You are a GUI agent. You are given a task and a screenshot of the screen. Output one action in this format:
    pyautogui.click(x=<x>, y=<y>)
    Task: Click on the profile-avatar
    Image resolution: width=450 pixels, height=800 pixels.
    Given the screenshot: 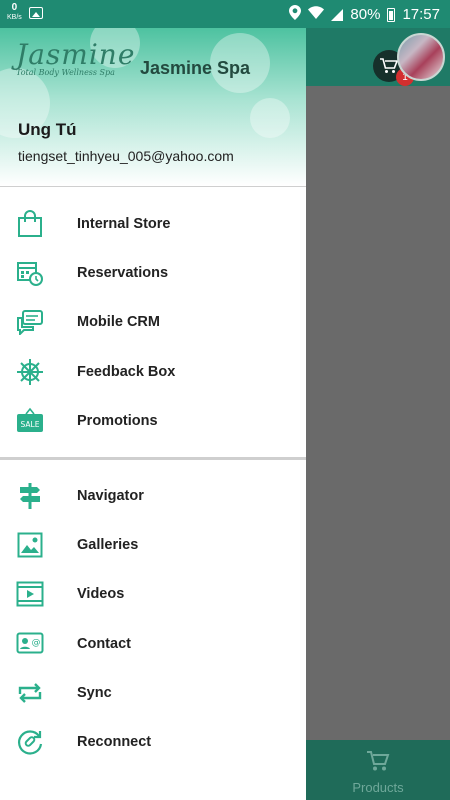 What is the action you would take?
    pyautogui.click(x=421, y=57)
    